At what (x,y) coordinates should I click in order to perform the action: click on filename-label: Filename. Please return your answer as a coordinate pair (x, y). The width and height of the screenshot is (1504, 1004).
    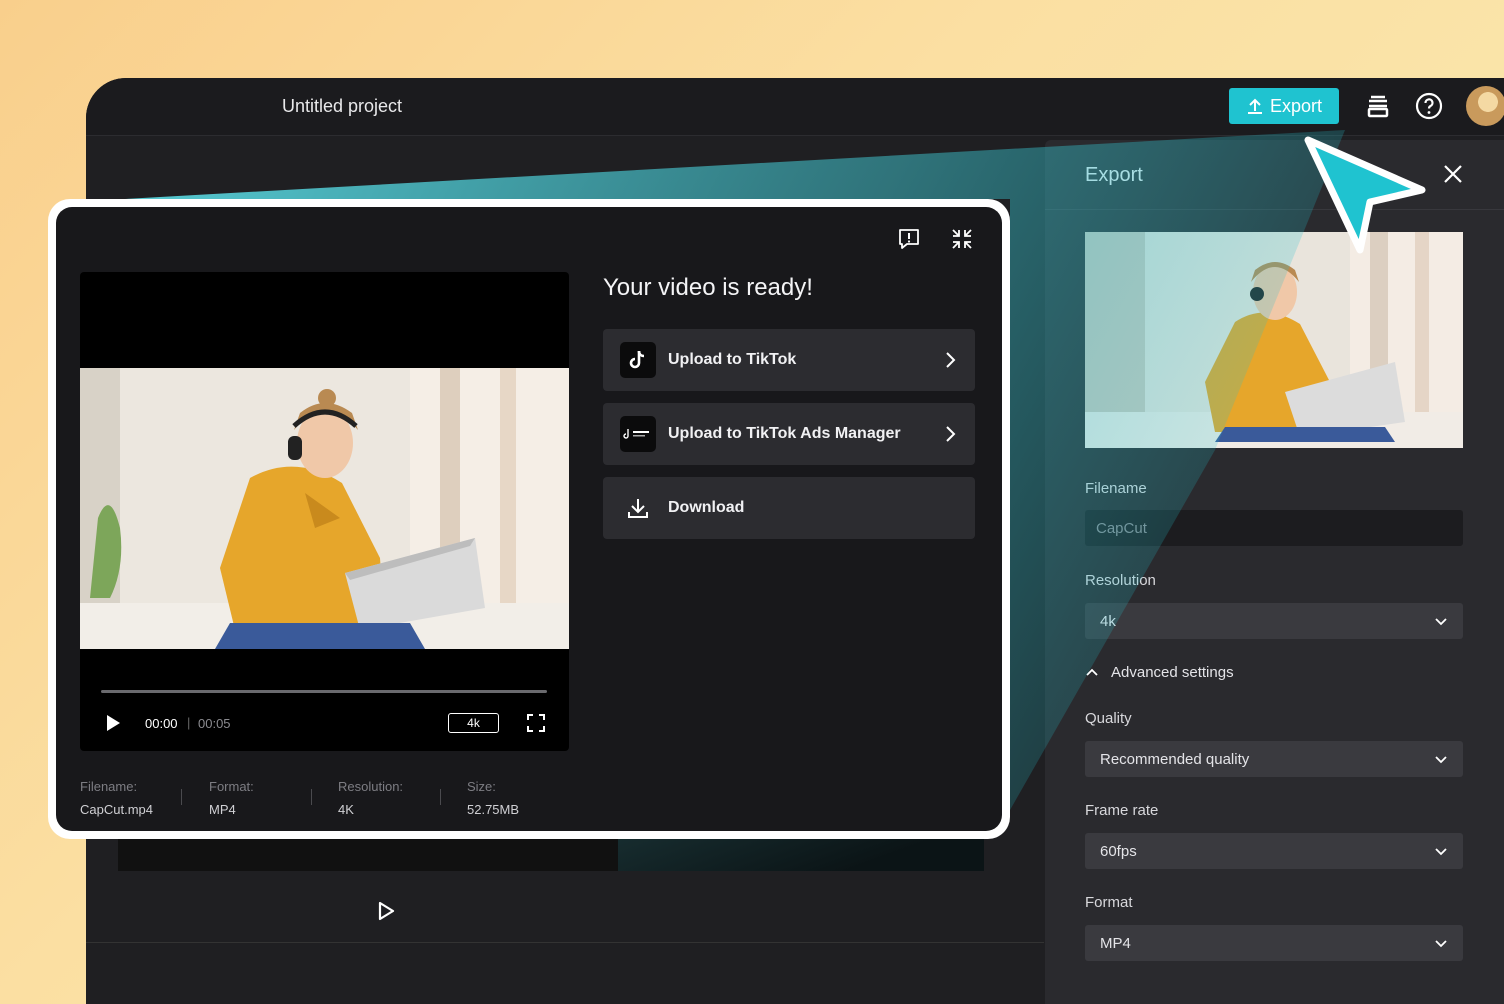
    Looking at the image, I should click on (1116, 488).